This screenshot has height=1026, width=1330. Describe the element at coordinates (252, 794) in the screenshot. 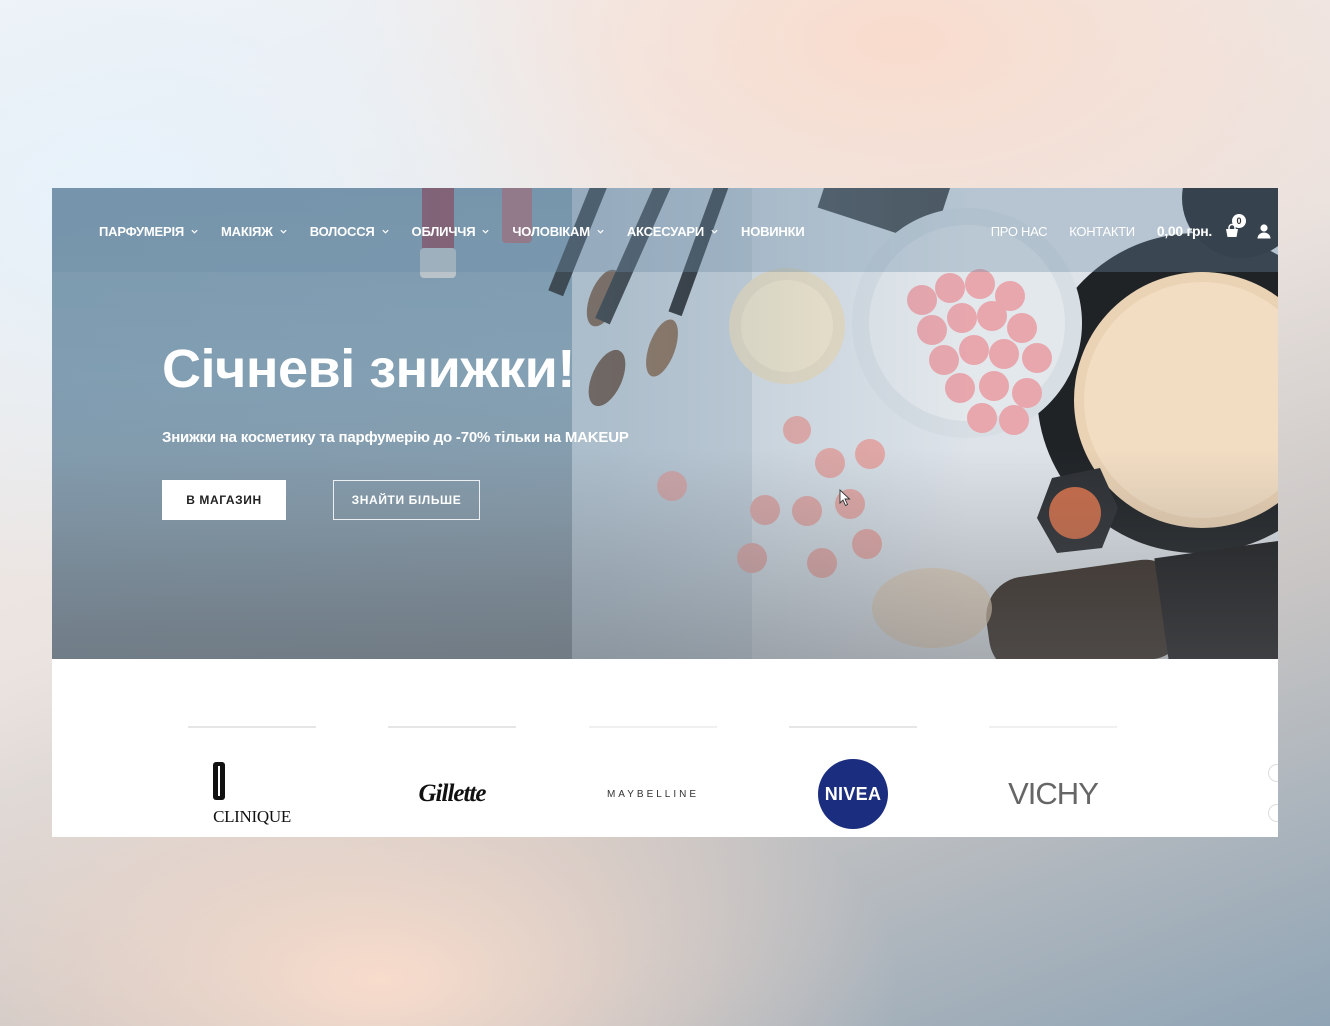

I see `clinique-logo: CLINIQUE` at that location.